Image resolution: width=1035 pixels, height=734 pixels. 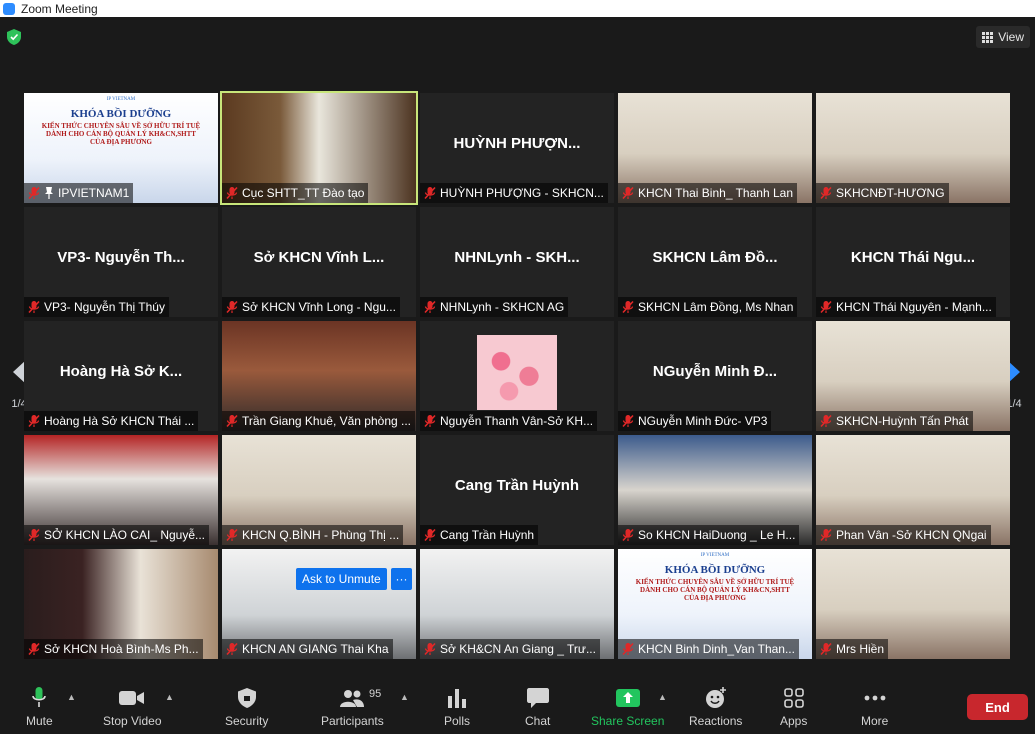 What do you see at coordinates (913, 604) in the screenshot?
I see `participant-tile: Mrs Hiền` at bounding box center [913, 604].